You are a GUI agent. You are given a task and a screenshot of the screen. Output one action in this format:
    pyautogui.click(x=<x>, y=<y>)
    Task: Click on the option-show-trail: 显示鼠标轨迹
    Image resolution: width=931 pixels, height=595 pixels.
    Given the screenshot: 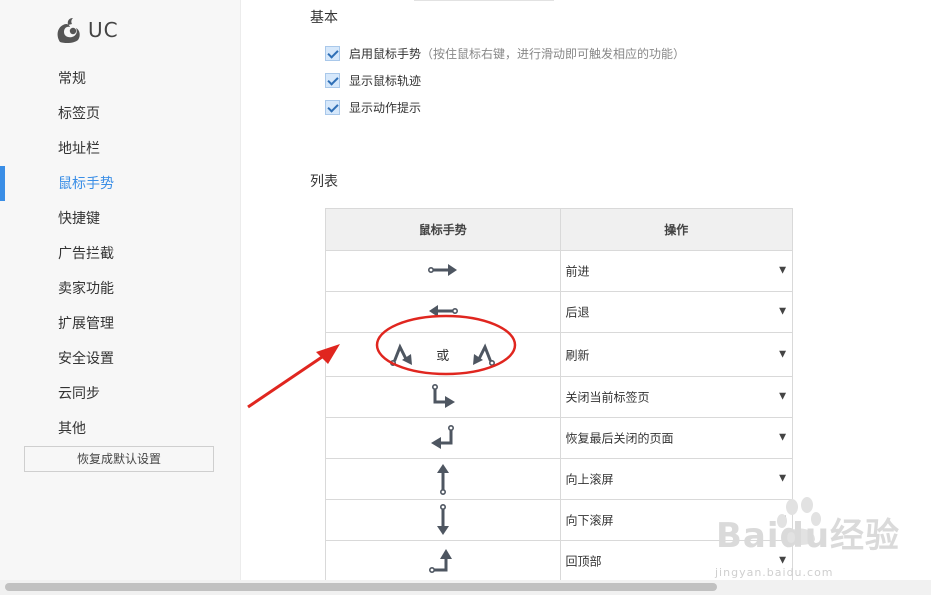 What is the action you would take?
    pyautogui.click(x=373, y=80)
    